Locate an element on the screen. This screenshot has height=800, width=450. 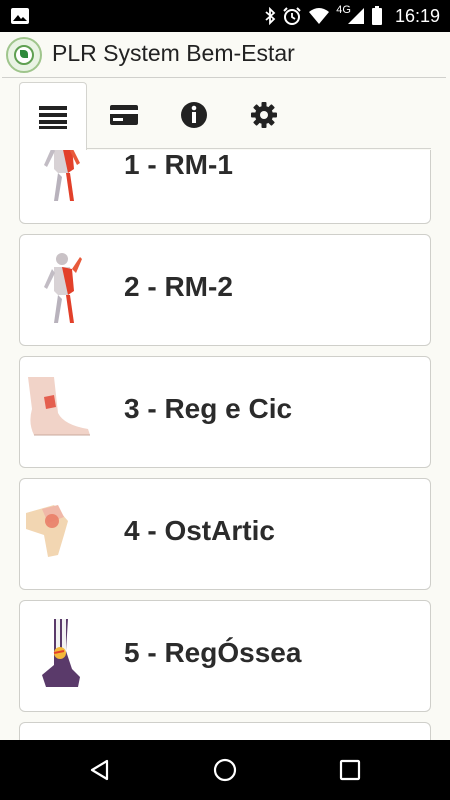
status-bar: 4G 16:19 is located at coordinates (225, 16).